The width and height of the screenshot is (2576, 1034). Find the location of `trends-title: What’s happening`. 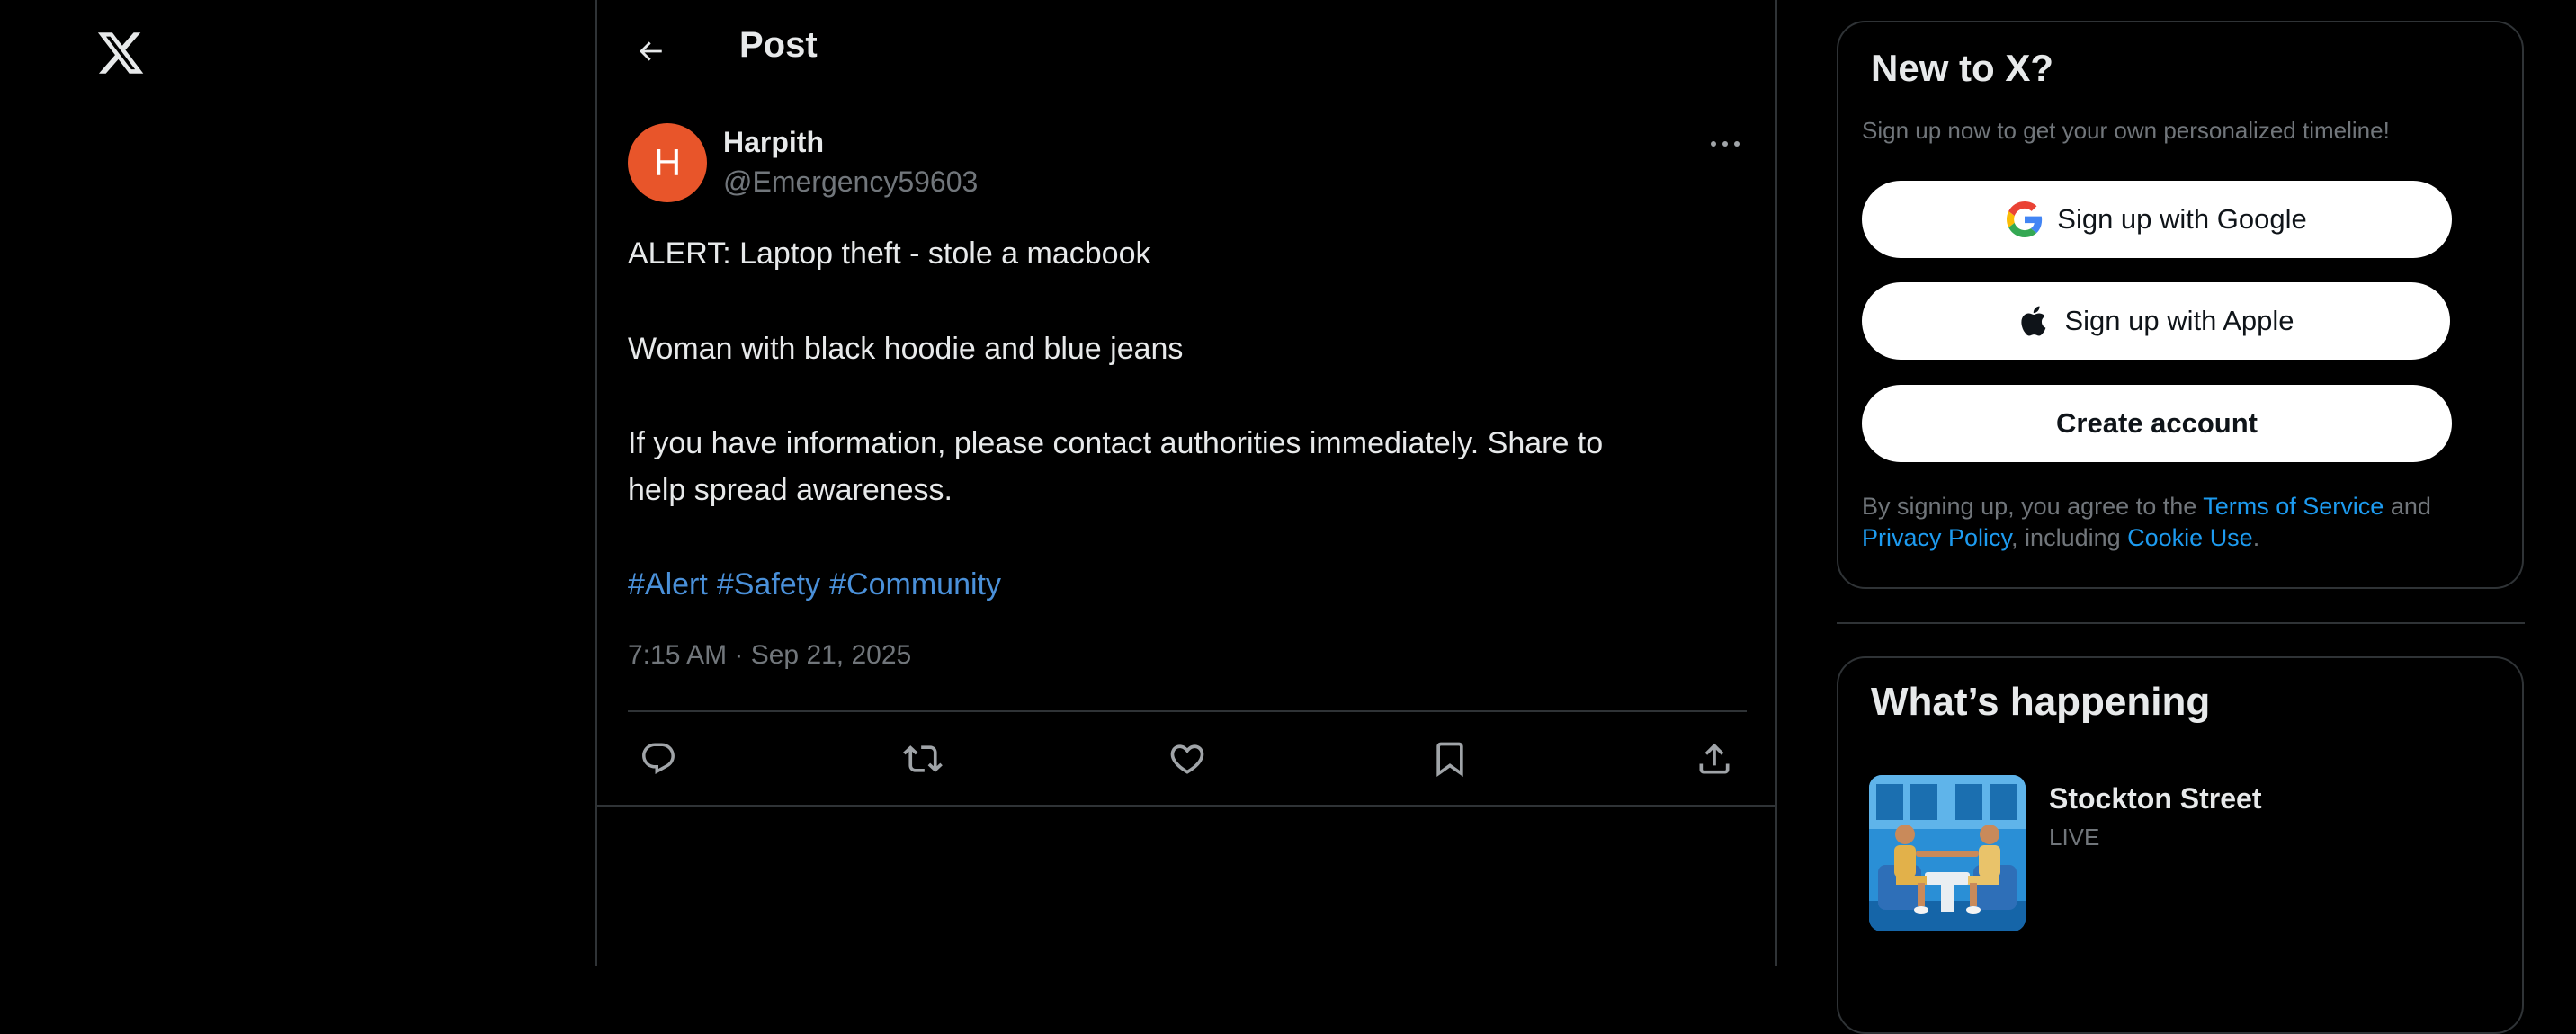

trends-title: What’s happening is located at coordinates (2041, 702).